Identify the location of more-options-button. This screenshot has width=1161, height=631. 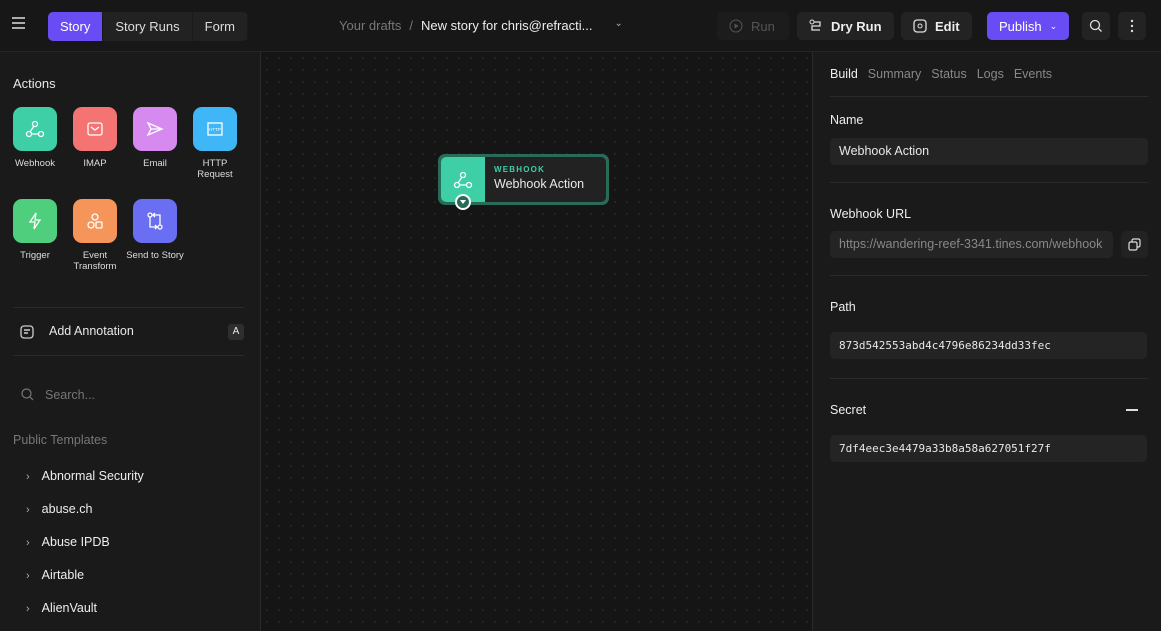
(1132, 26).